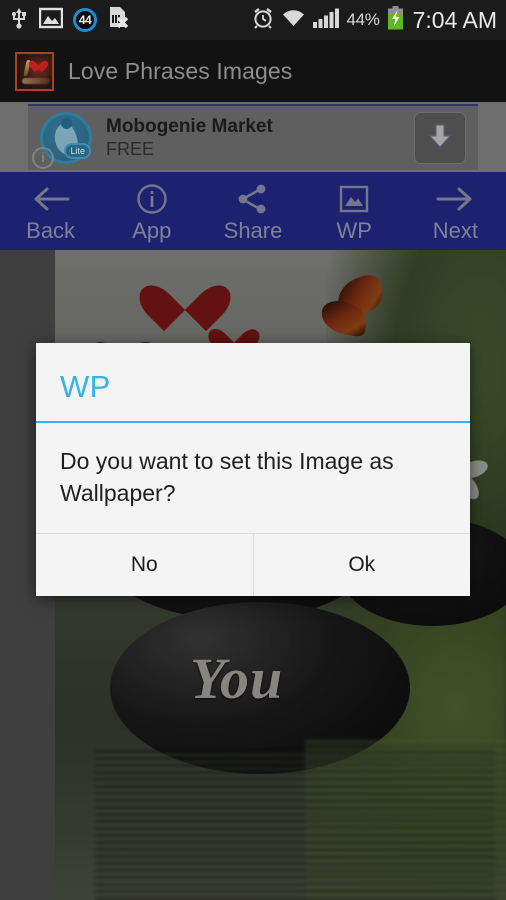  Describe the element at coordinates (77, 151) in the screenshot. I see `ad-logo-badge: Lite` at that location.